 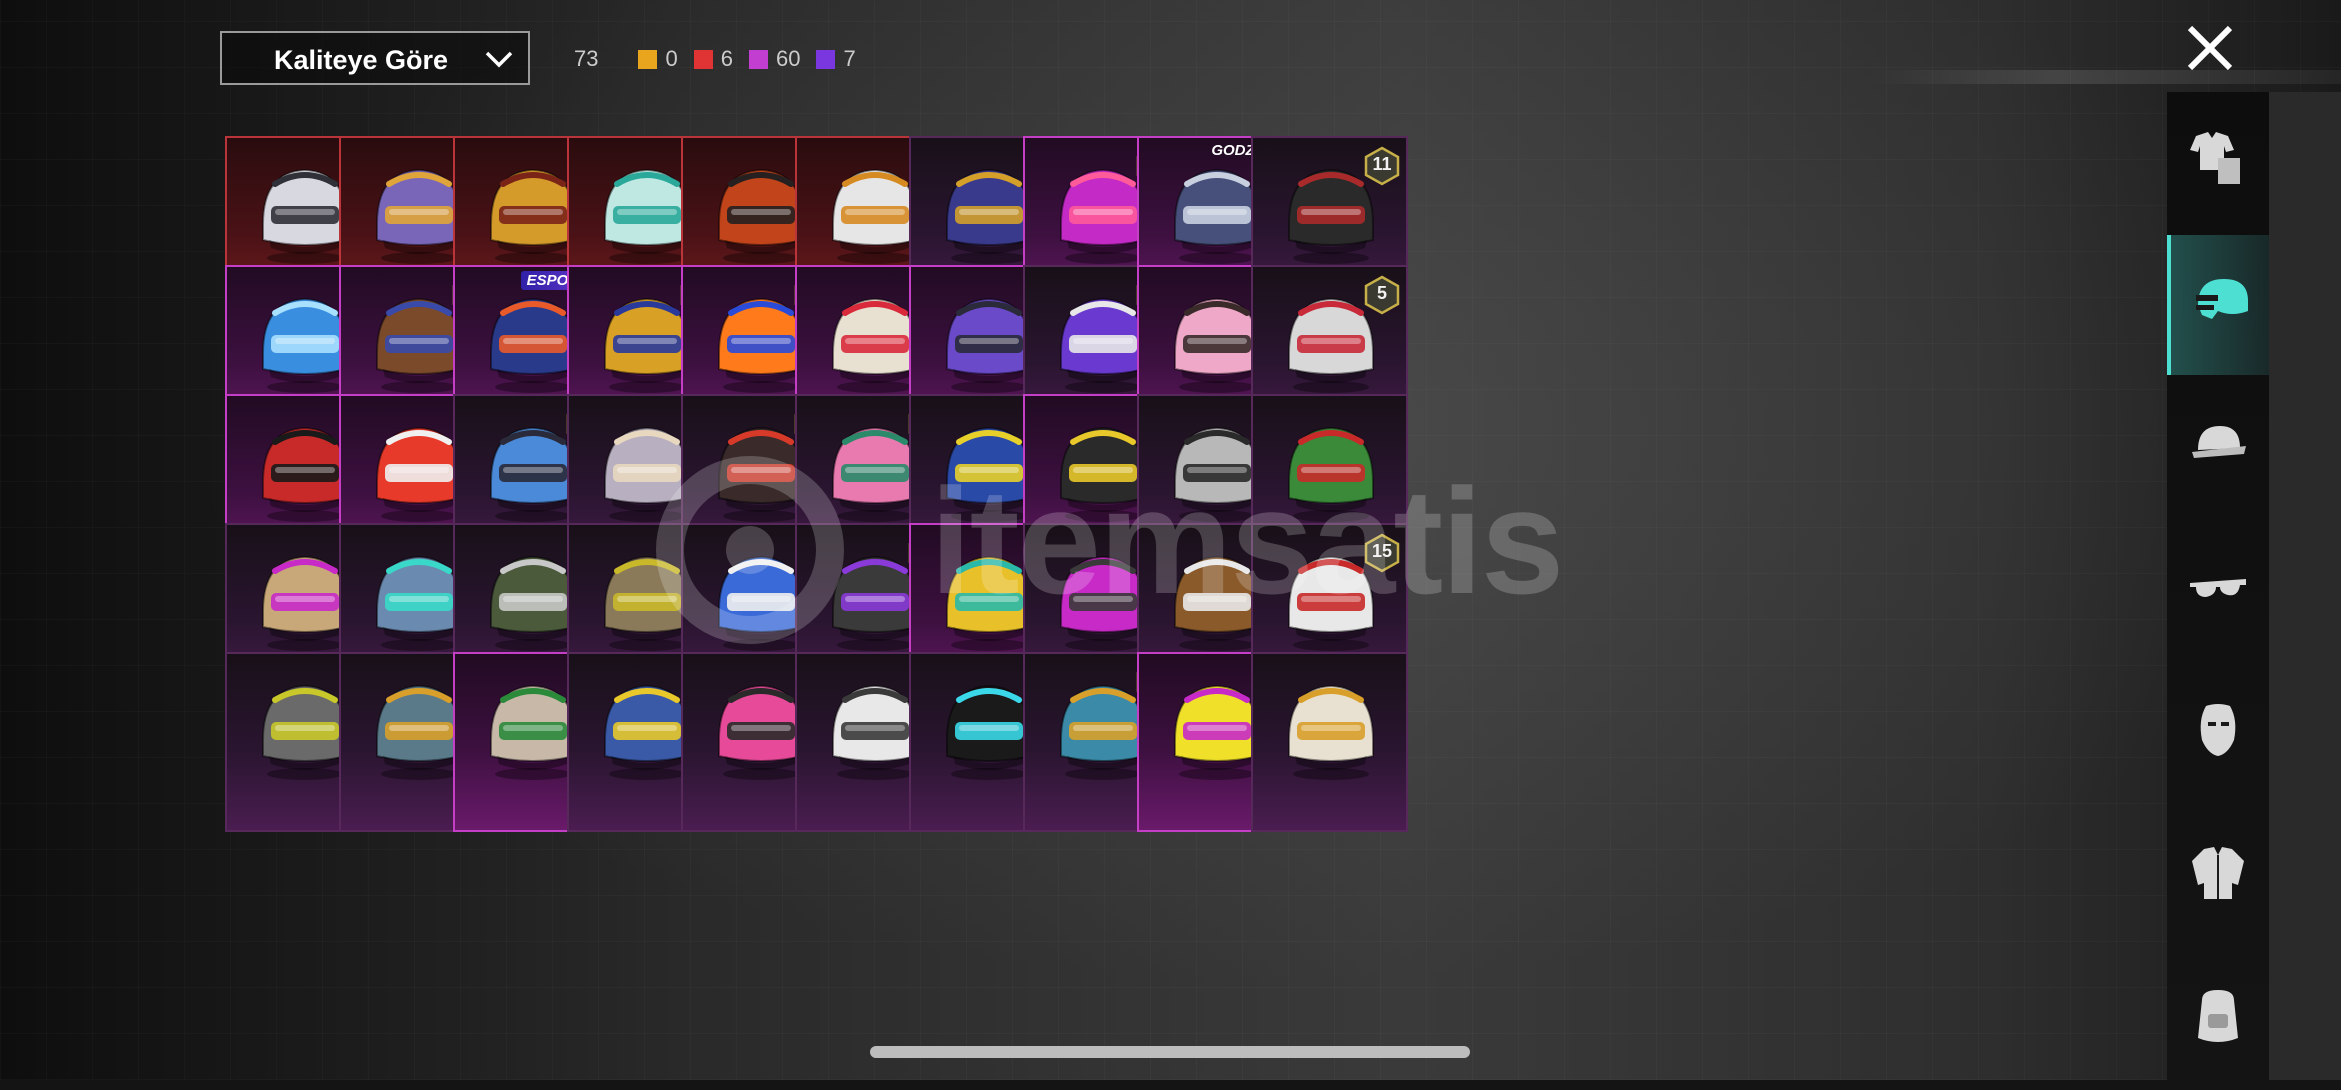 I want to click on total-count: 73, so click(x=586, y=58).